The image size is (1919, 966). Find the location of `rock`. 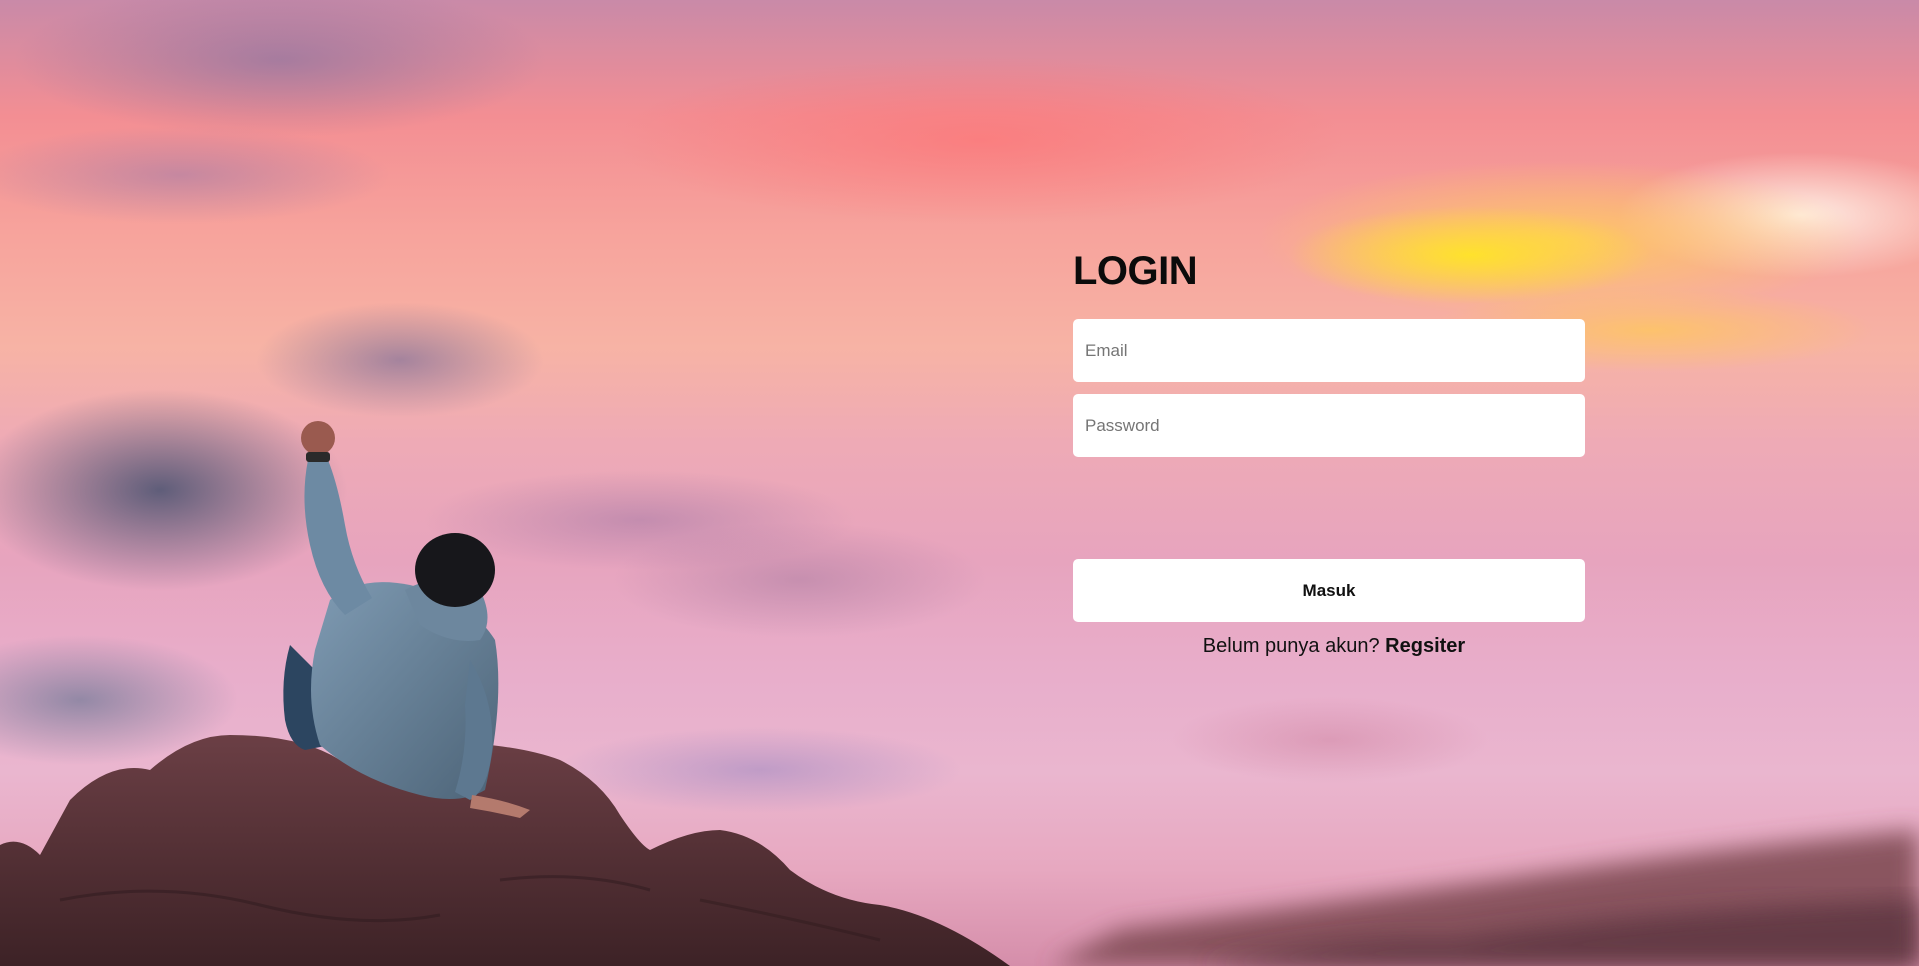

rock is located at coordinates (505, 850).